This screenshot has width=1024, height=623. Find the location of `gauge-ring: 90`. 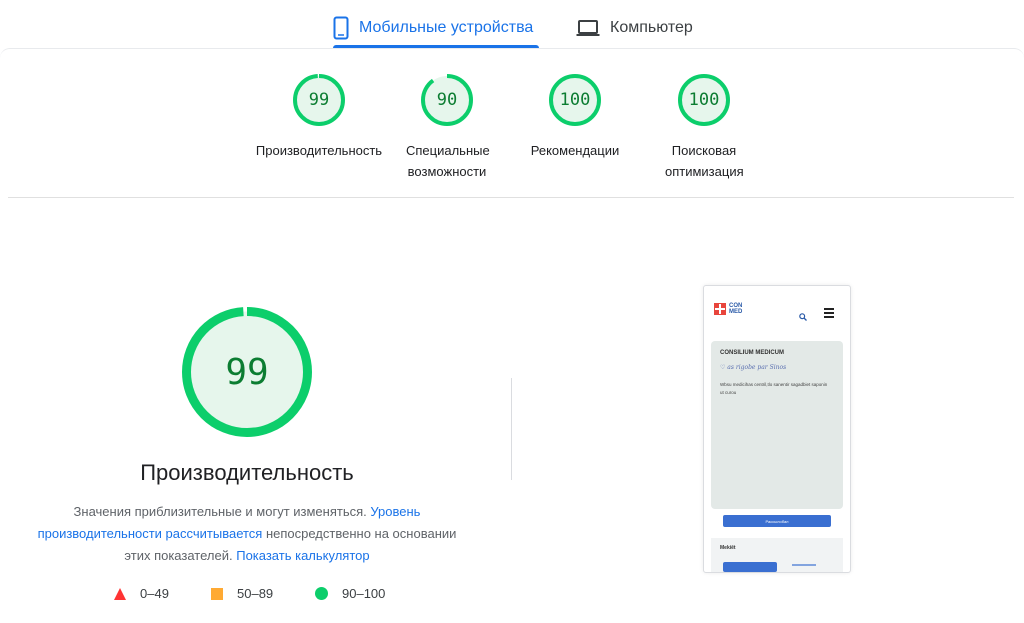

gauge-ring: 90 is located at coordinates (447, 100).